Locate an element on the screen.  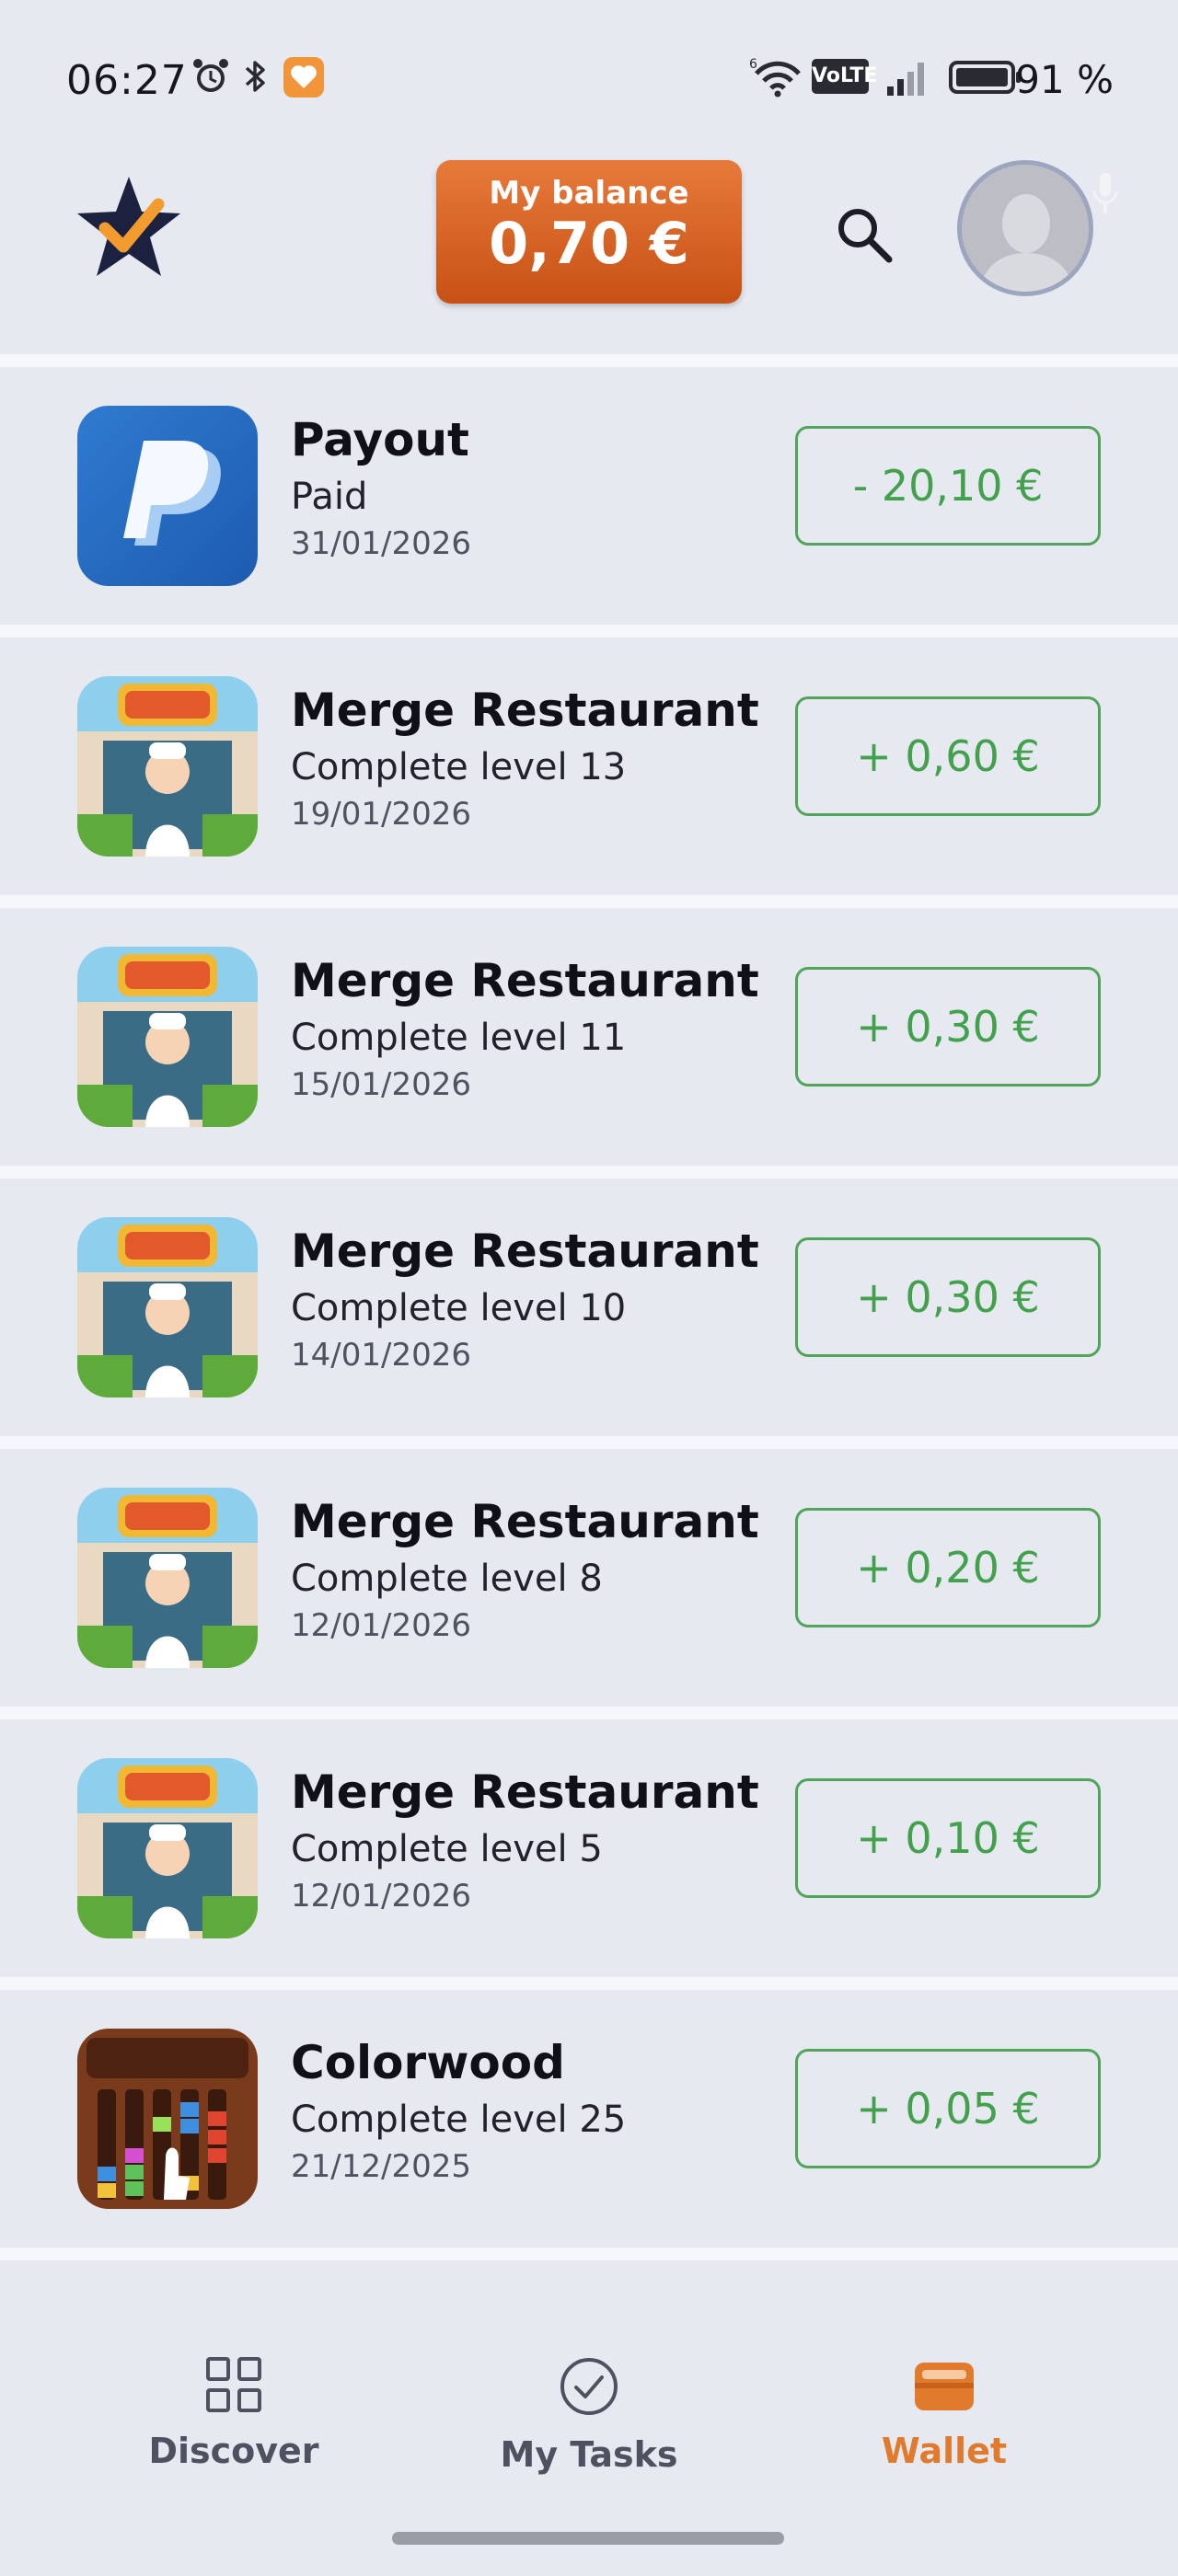
transaction-subtitle: Complete level 25 is located at coordinates (459, 2120).